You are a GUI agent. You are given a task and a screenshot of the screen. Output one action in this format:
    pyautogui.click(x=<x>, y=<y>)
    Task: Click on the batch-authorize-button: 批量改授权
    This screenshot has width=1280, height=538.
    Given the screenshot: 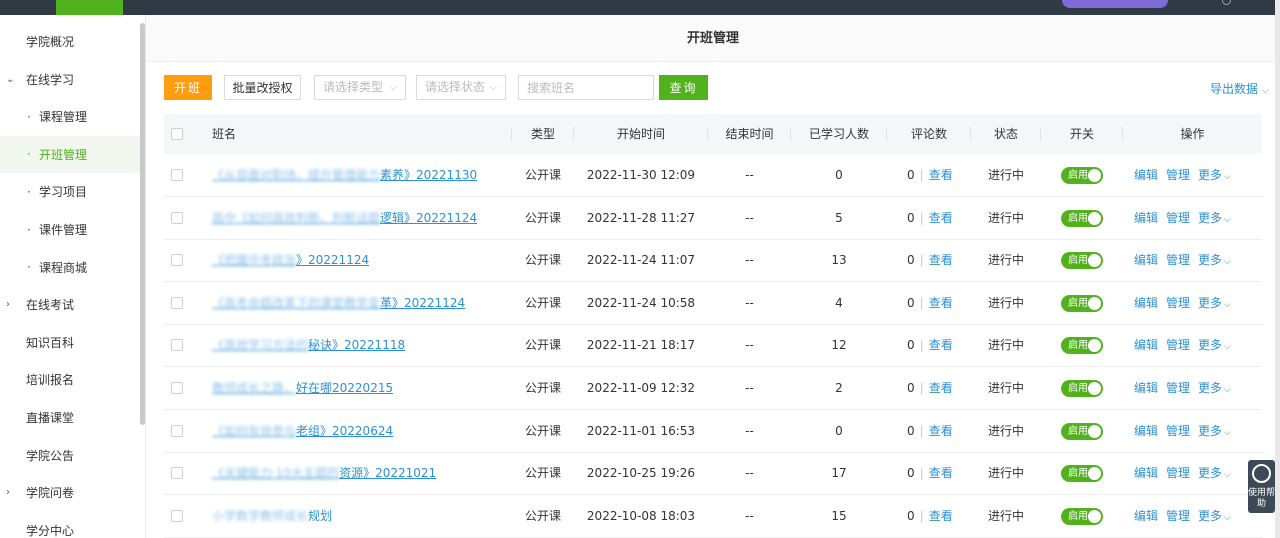 What is the action you would take?
    pyautogui.click(x=262, y=87)
    